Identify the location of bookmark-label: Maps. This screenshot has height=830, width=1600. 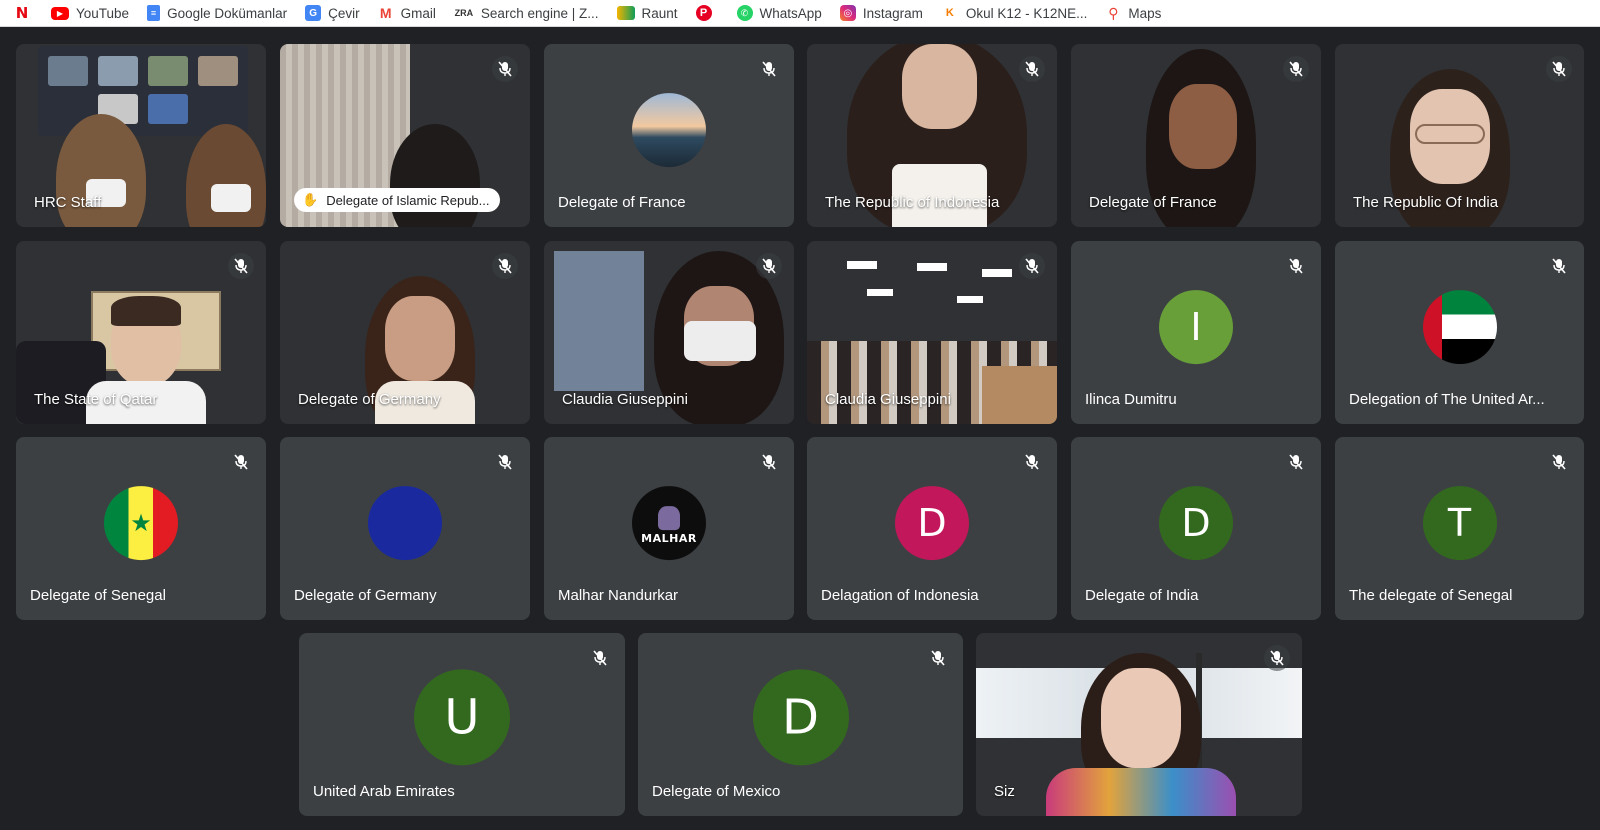
(1145, 13).